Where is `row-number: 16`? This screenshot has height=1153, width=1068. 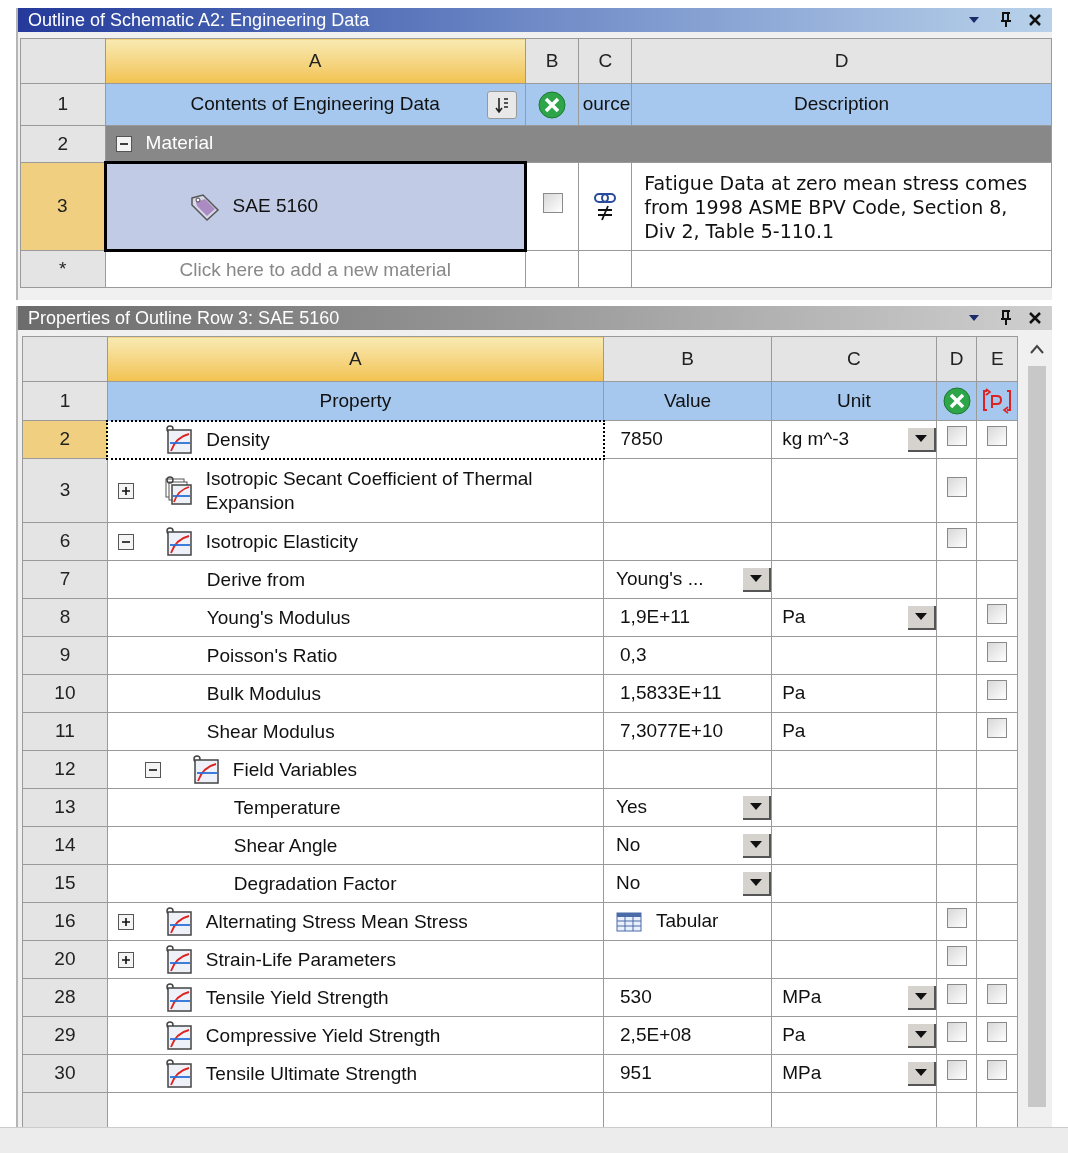
row-number: 16 is located at coordinates (65, 921).